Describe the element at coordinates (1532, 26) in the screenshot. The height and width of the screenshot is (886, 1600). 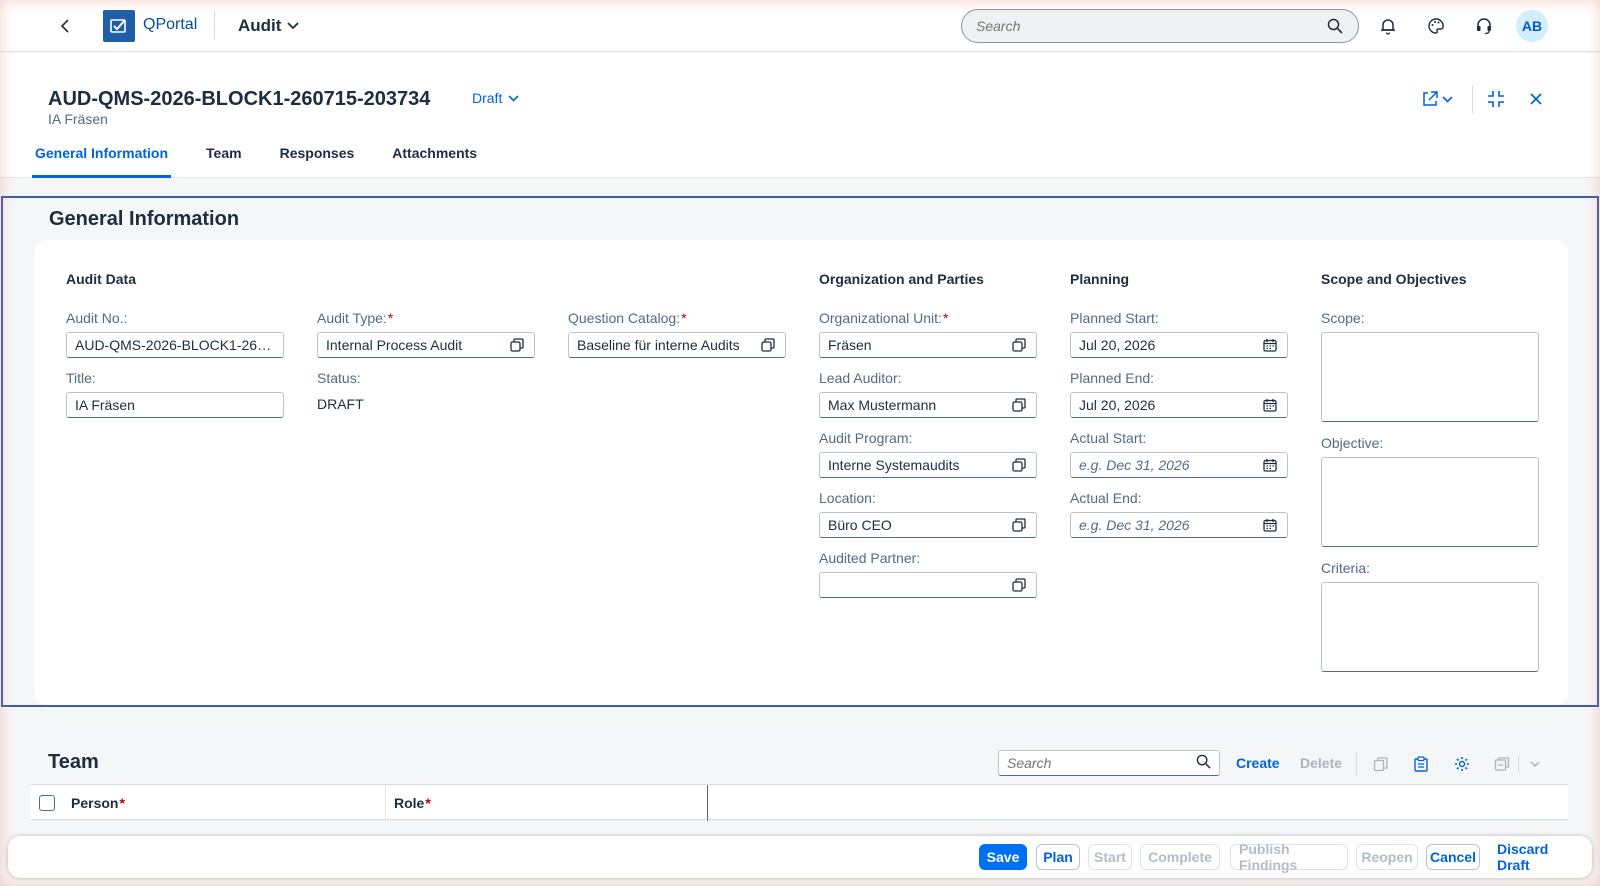
I see `user-avatar: AB` at that location.